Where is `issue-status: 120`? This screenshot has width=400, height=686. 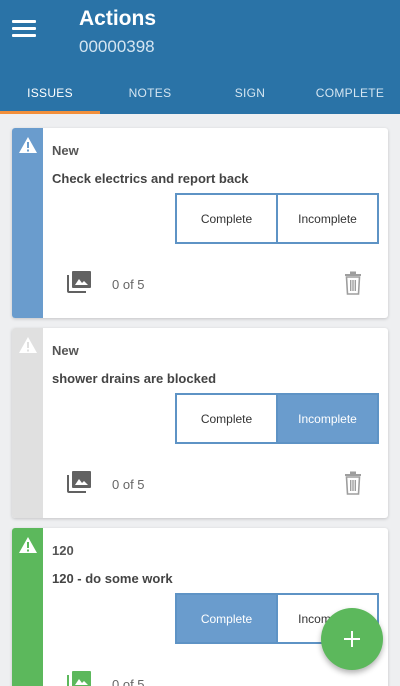 issue-status: 120 is located at coordinates (63, 550).